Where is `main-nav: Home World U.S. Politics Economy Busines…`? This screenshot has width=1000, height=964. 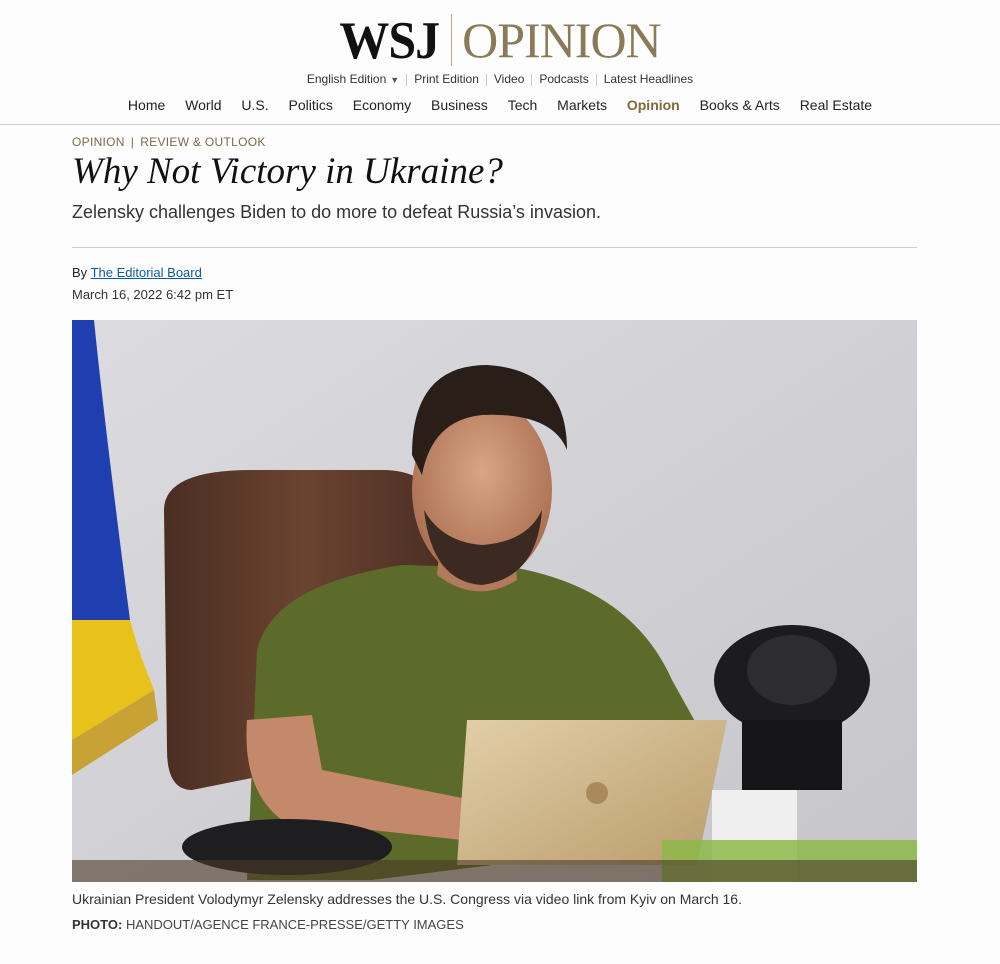 main-nav: Home World U.S. Politics Economy Busines… is located at coordinates (500, 105).